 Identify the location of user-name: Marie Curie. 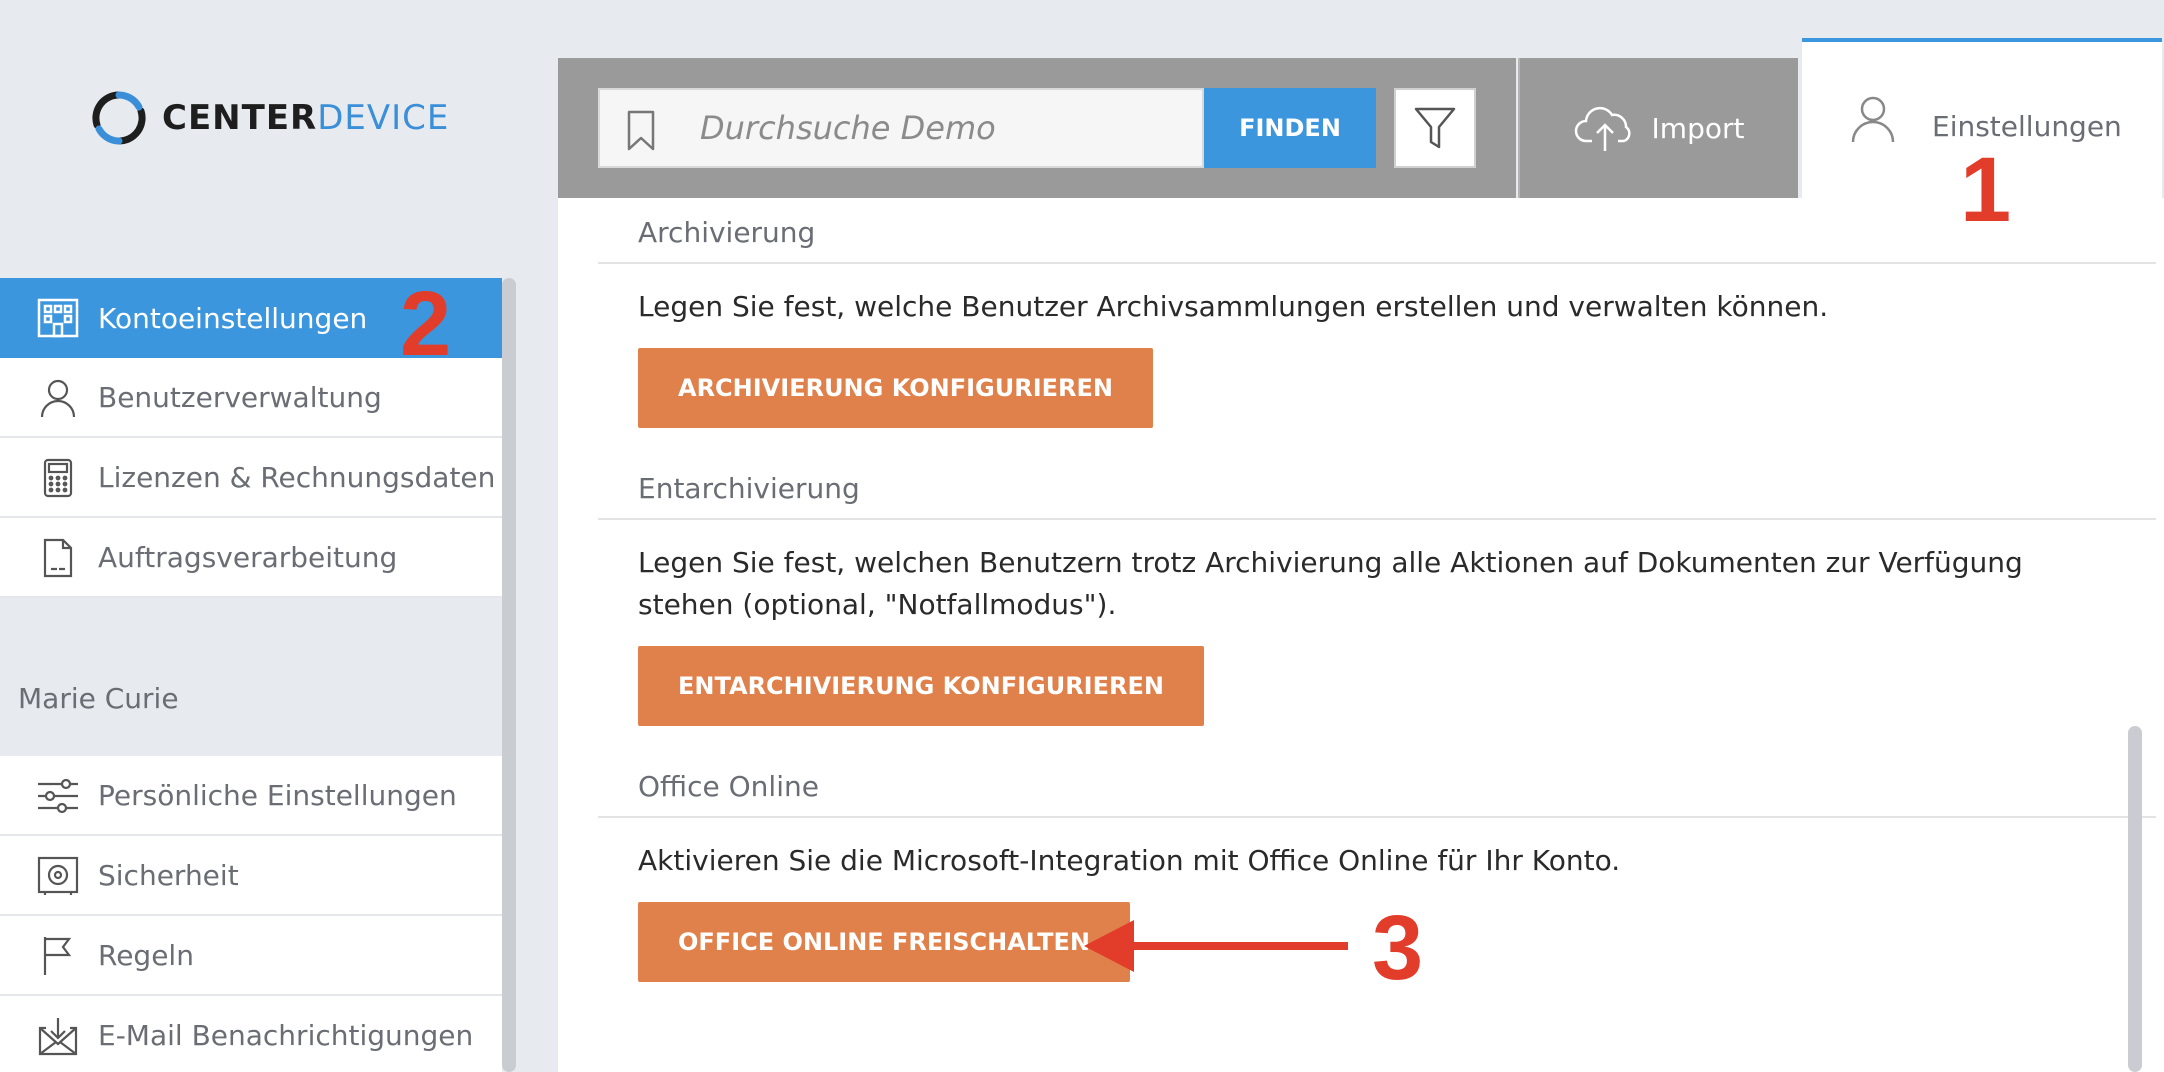
(98, 698).